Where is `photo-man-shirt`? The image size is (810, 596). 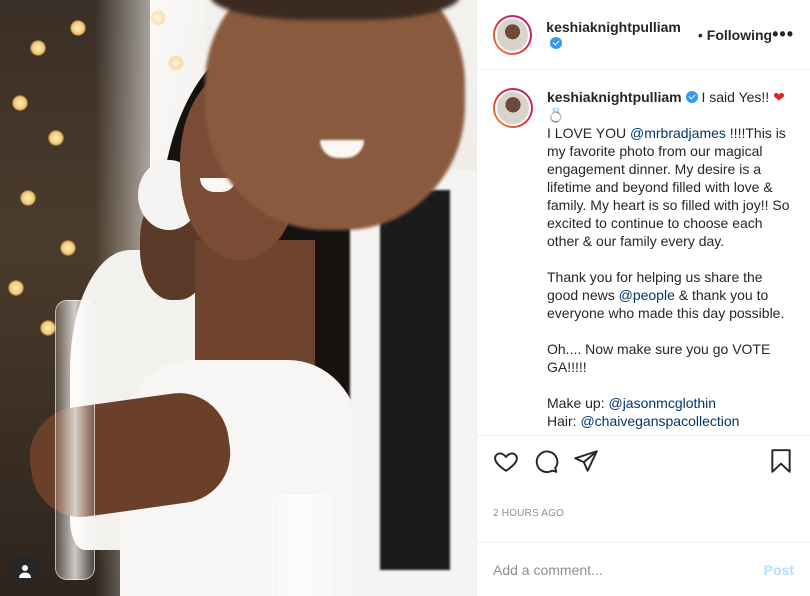 photo-man-shirt is located at coordinates (415, 380).